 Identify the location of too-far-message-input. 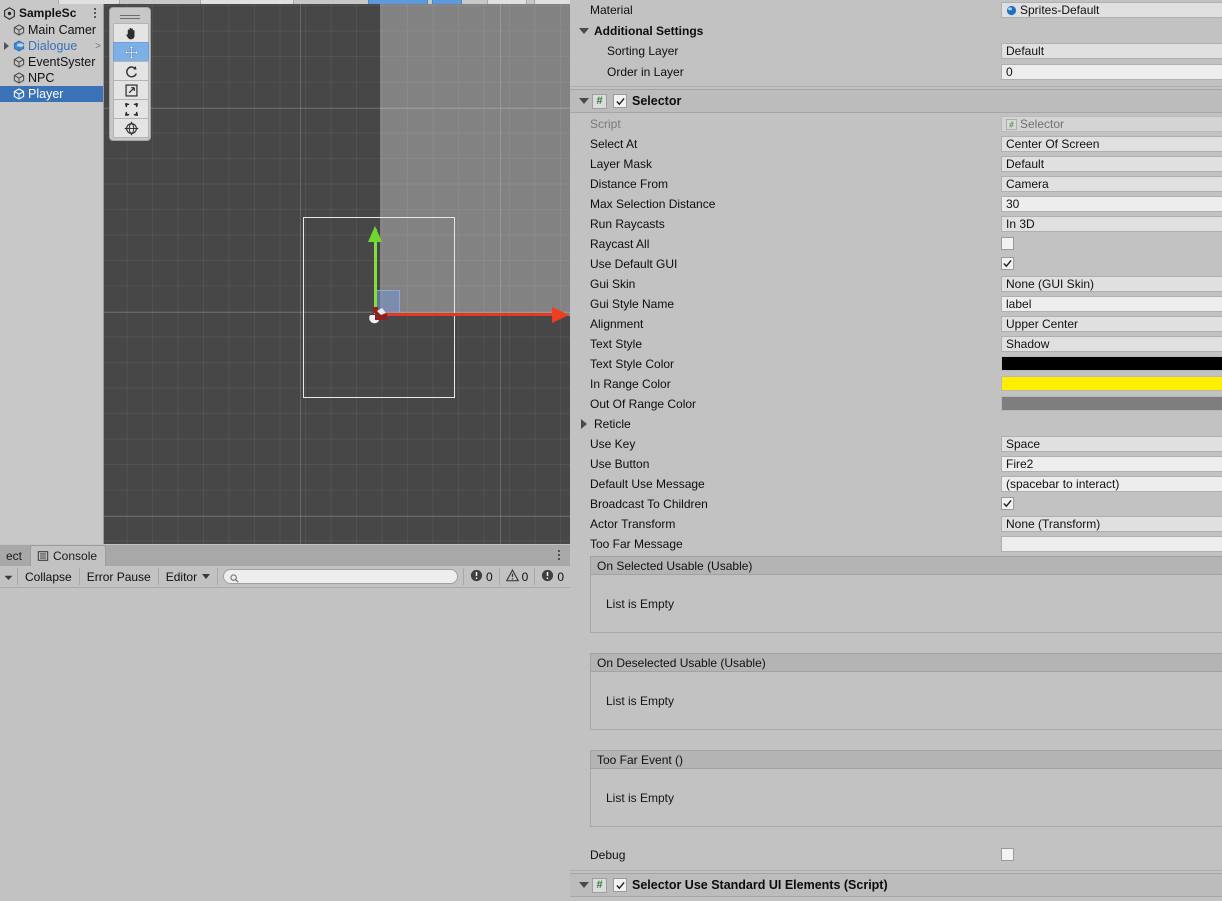
(1111, 544).